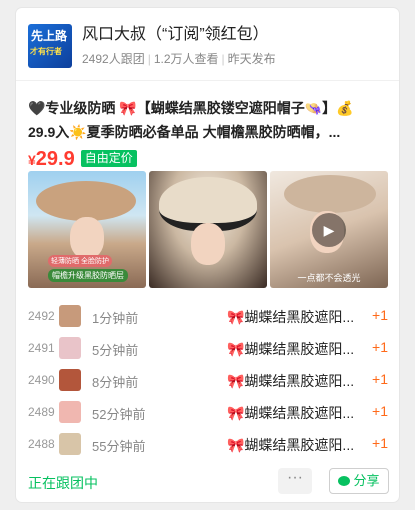  What do you see at coordinates (41, 412) in the screenshot?
I see `order-number: 2489` at bounding box center [41, 412].